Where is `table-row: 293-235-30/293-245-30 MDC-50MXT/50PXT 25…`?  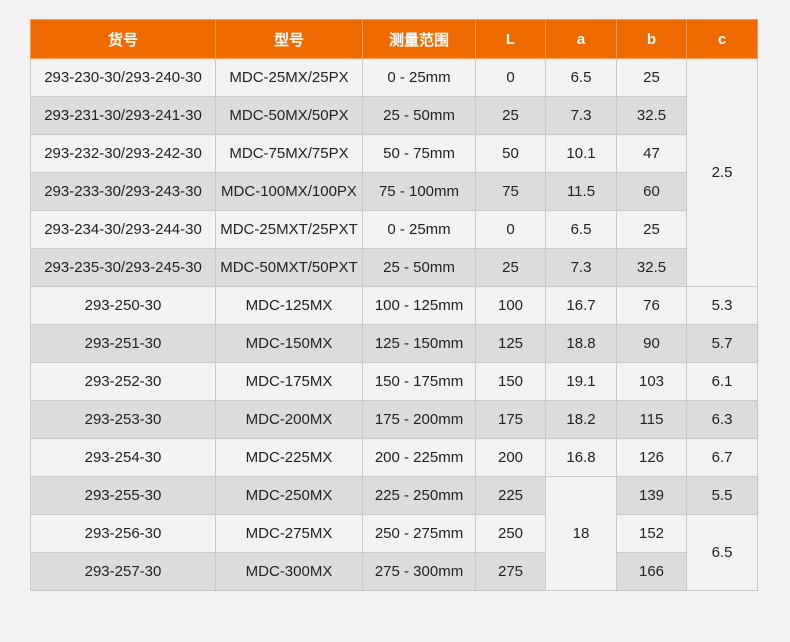
table-row: 293-235-30/293-245-30 MDC-50MXT/50PXT 25… is located at coordinates (394, 267).